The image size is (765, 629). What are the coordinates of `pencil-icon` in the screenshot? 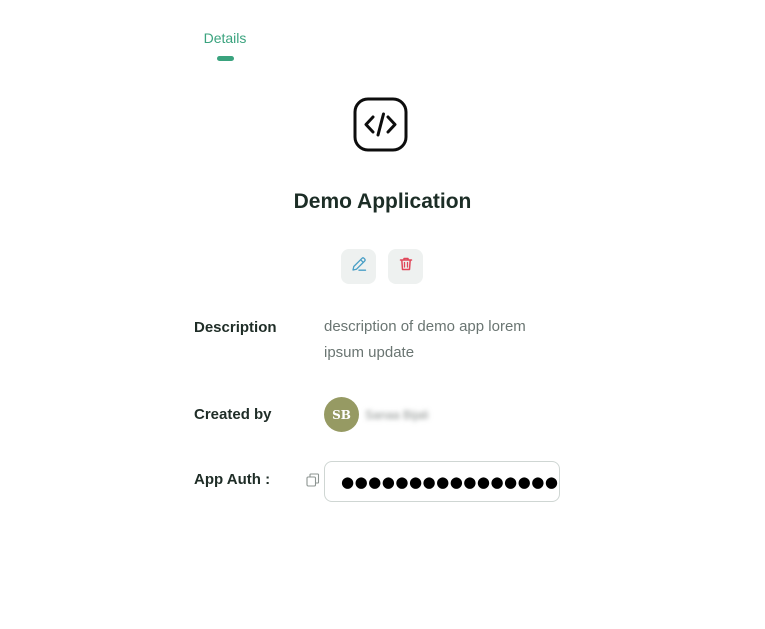 It's located at (359, 266).